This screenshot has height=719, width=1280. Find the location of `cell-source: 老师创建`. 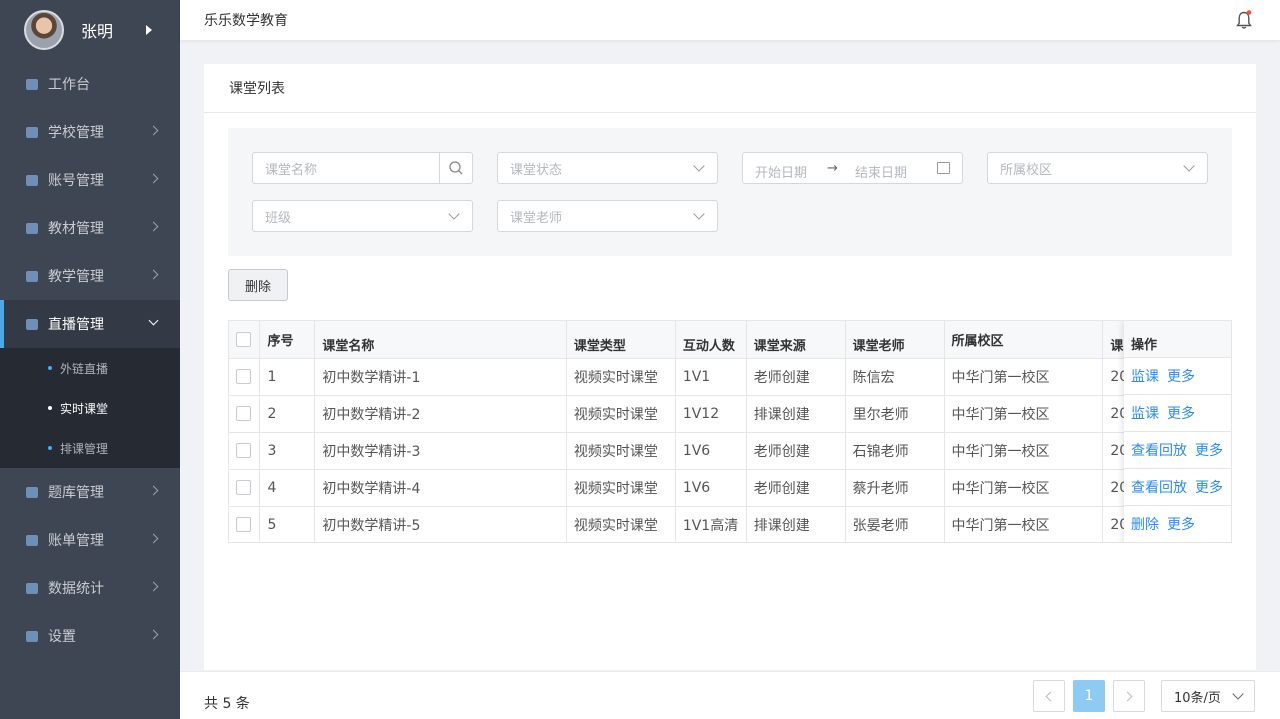

cell-source: 老师创建 is located at coordinates (796, 488).